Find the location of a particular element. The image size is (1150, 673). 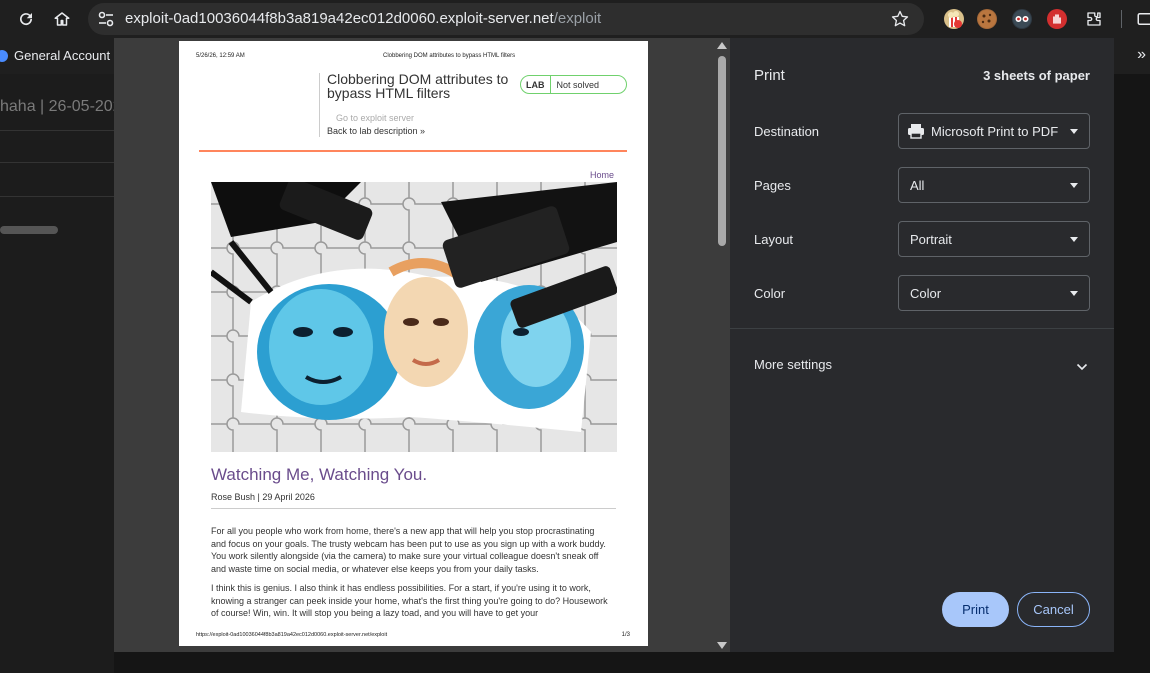

pages-value: All is located at coordinates (917, 185).